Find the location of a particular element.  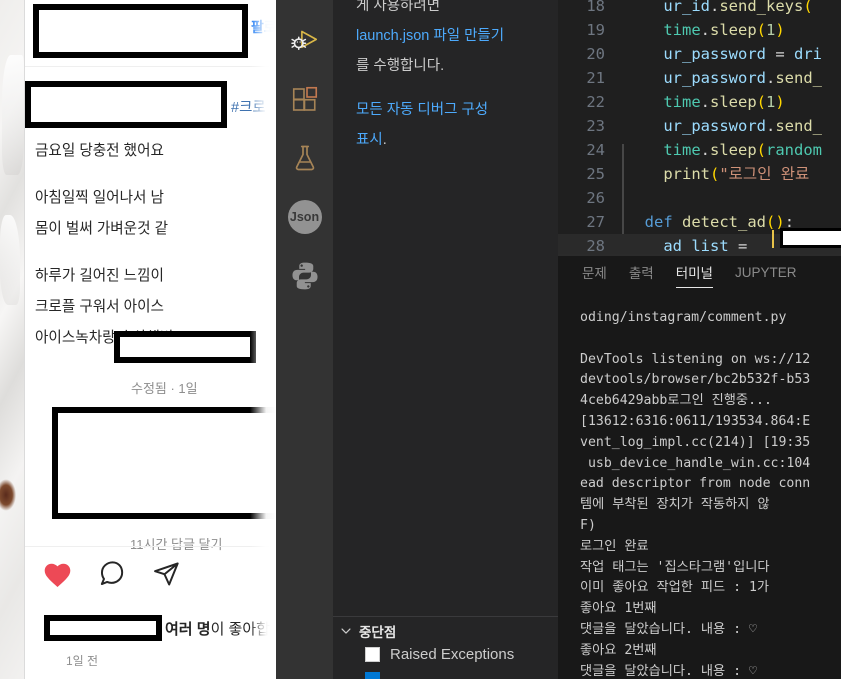

raised-exceptions-checkbox is located at coordinates (372, 654).